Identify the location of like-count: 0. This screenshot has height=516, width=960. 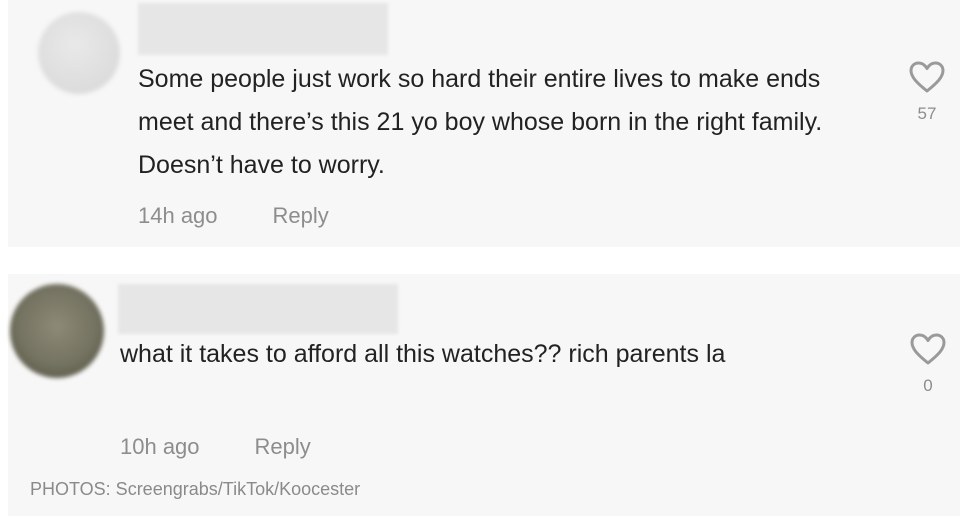
(928, 385).